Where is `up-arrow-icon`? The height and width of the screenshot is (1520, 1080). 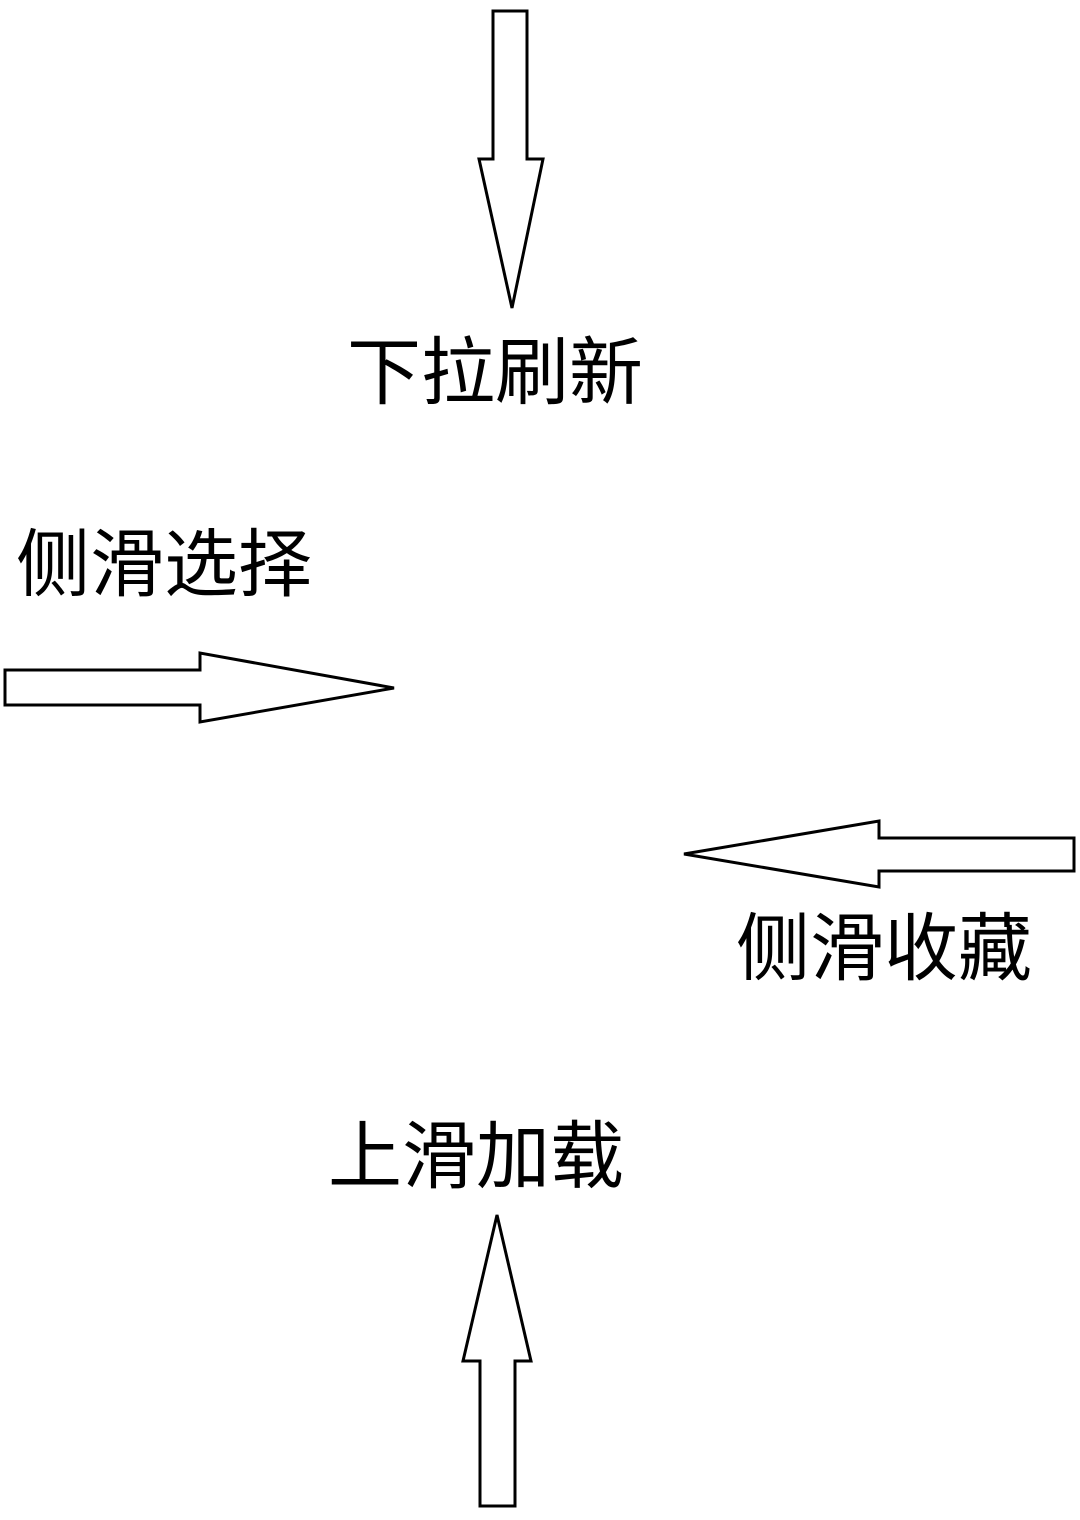 up-arrow-icon is located at coordinates (497, 1361).